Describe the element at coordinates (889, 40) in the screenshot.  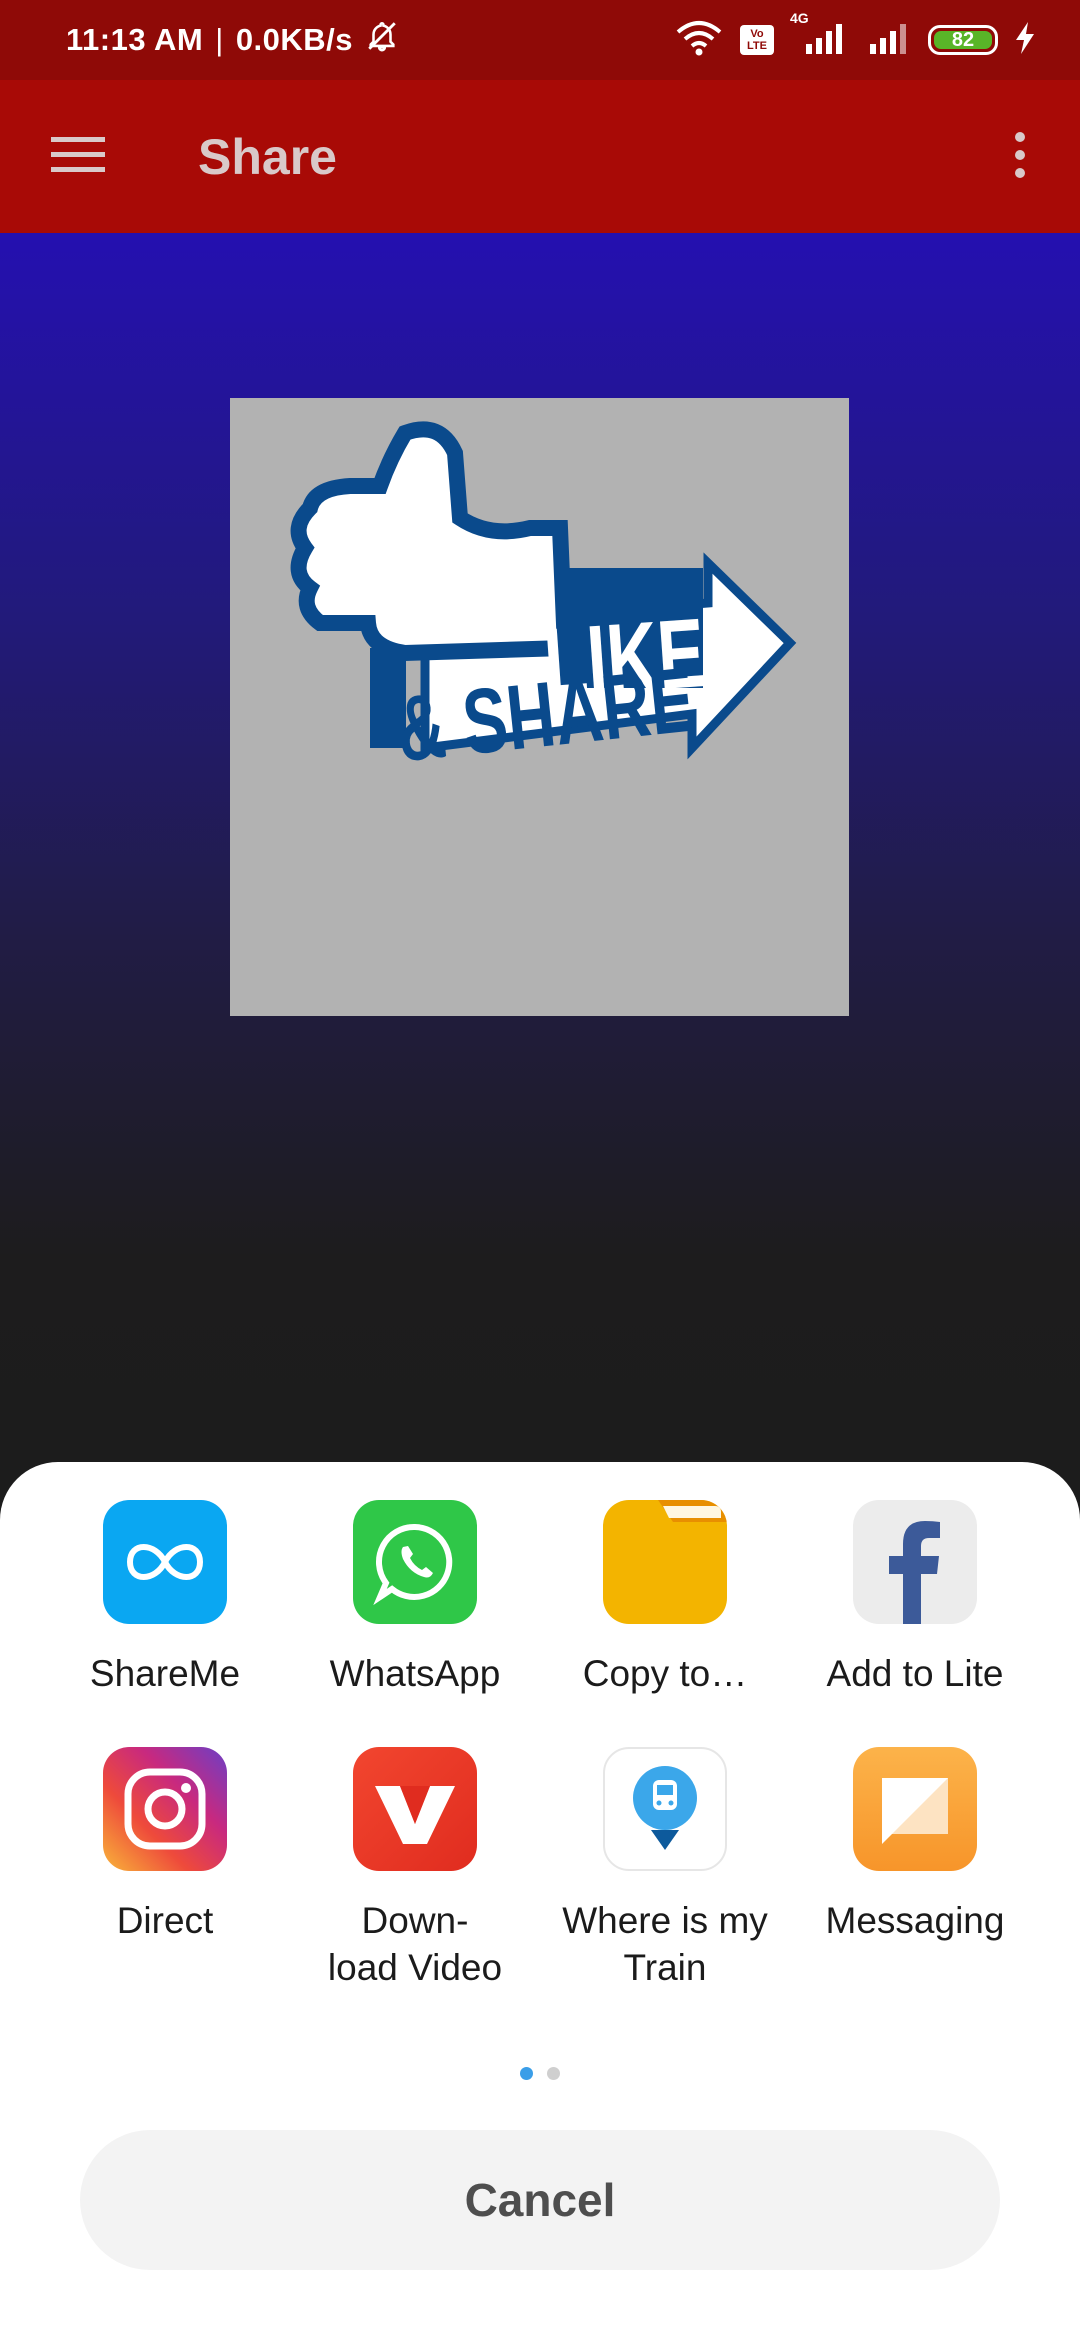
I see `signal-icon` at that location.